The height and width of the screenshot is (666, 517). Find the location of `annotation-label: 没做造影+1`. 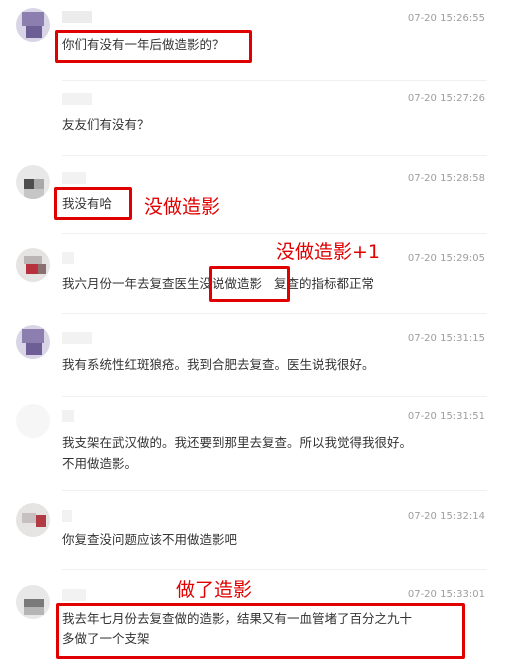

annotation-label: 没做造影+1 is located at coordinates (328, 252).